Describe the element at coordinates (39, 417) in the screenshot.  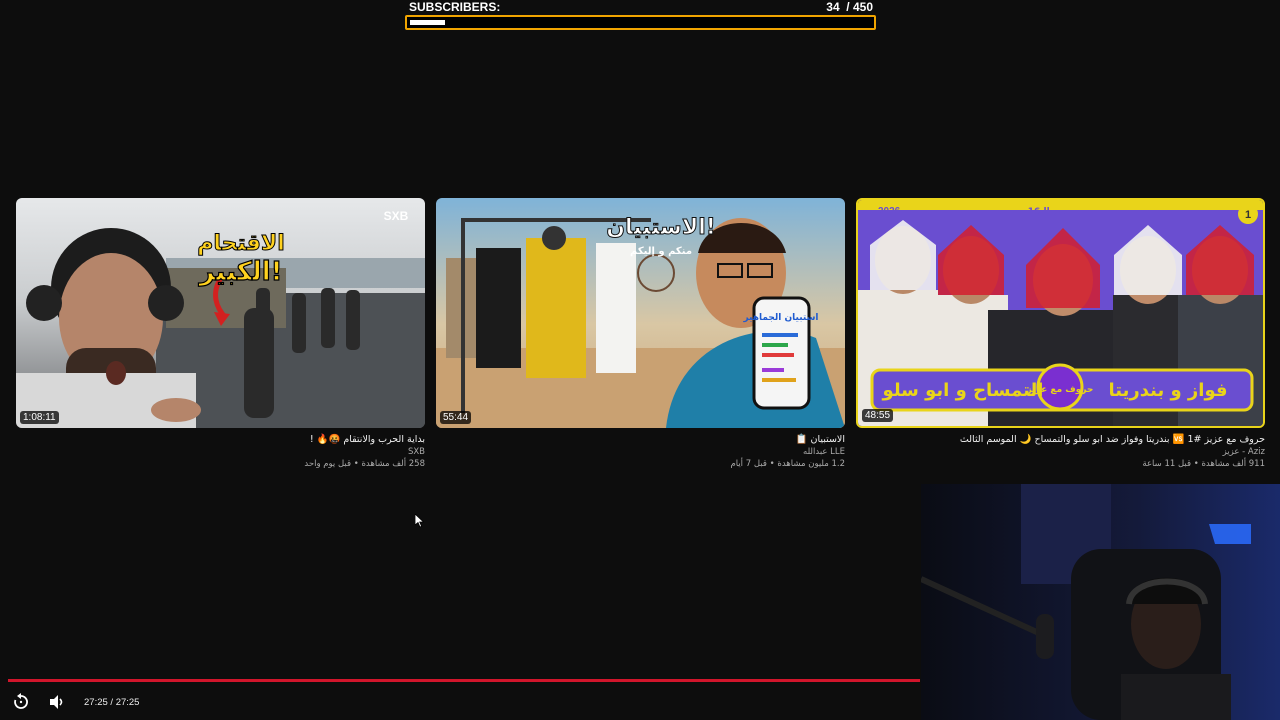
I see `video-duration: 1:08:11` at that location.